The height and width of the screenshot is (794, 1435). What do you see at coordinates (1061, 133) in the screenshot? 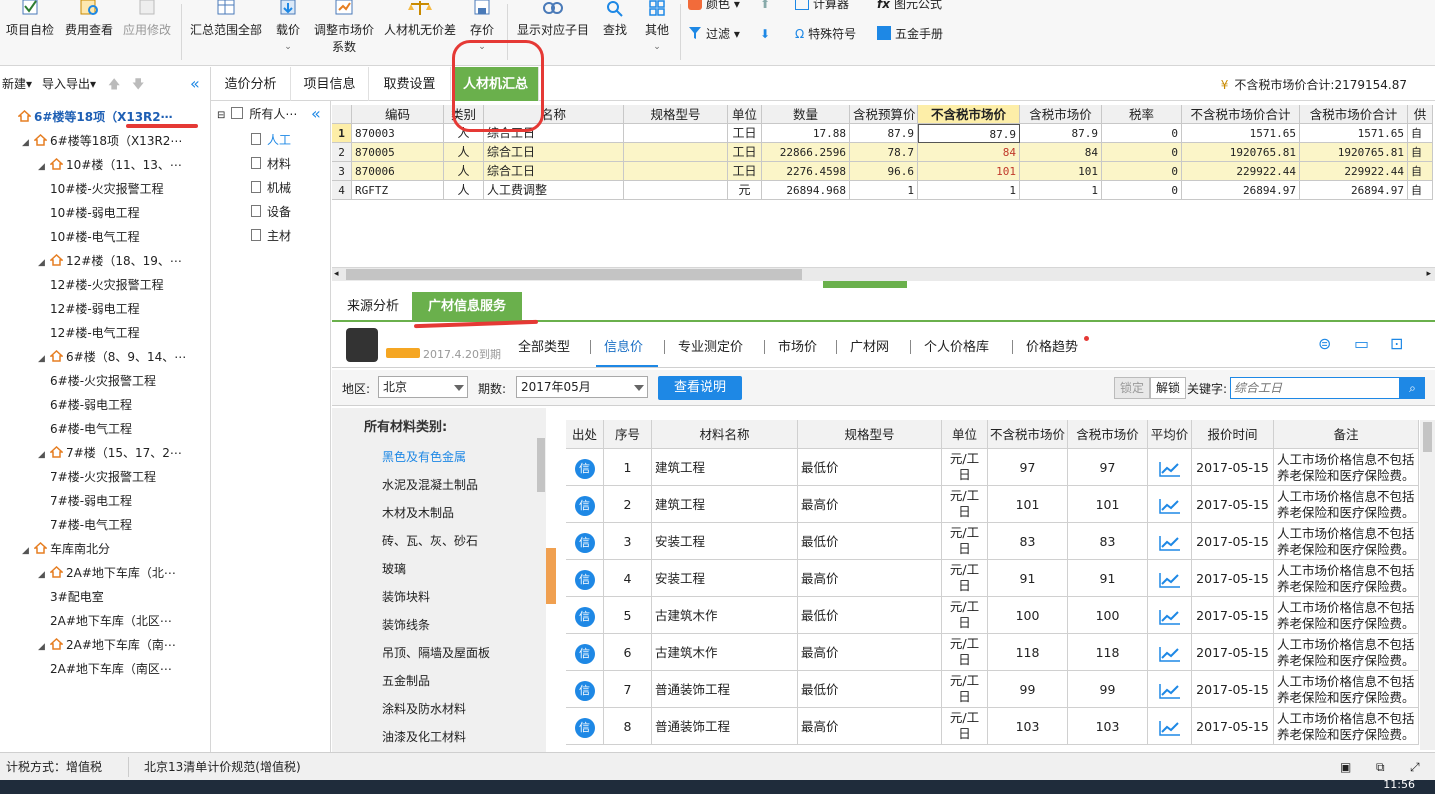
I see `grid-cell: 87.9` at bounding box center [1061, 133].